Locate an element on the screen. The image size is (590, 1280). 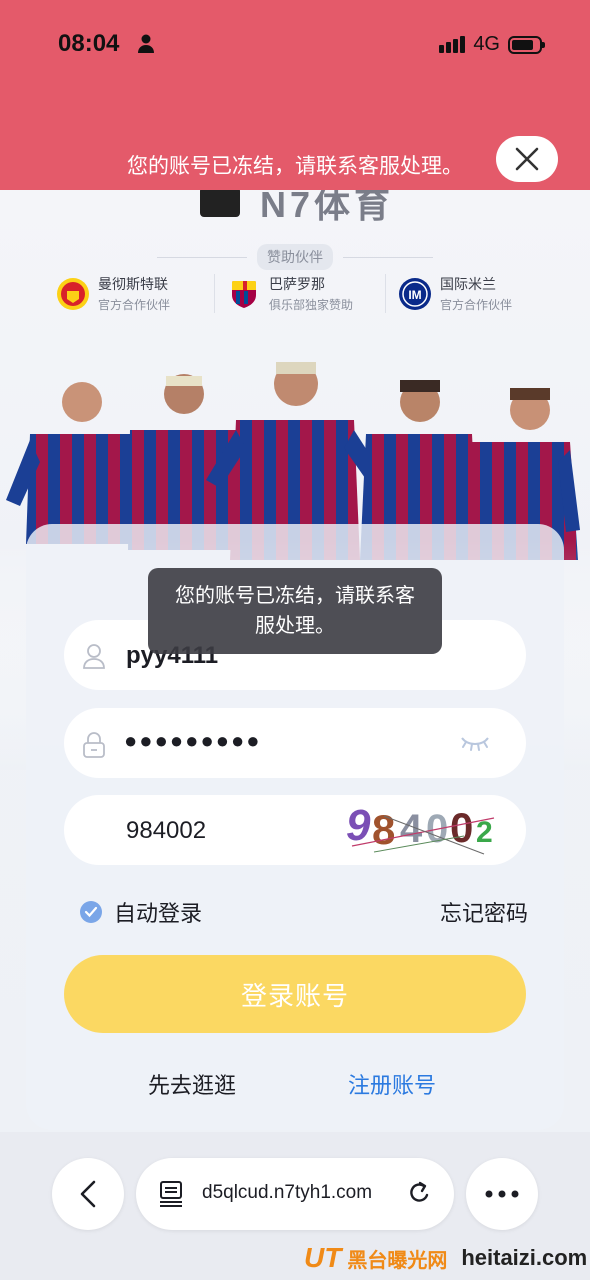
svg-text: IM is located at coordinates (414, 295).